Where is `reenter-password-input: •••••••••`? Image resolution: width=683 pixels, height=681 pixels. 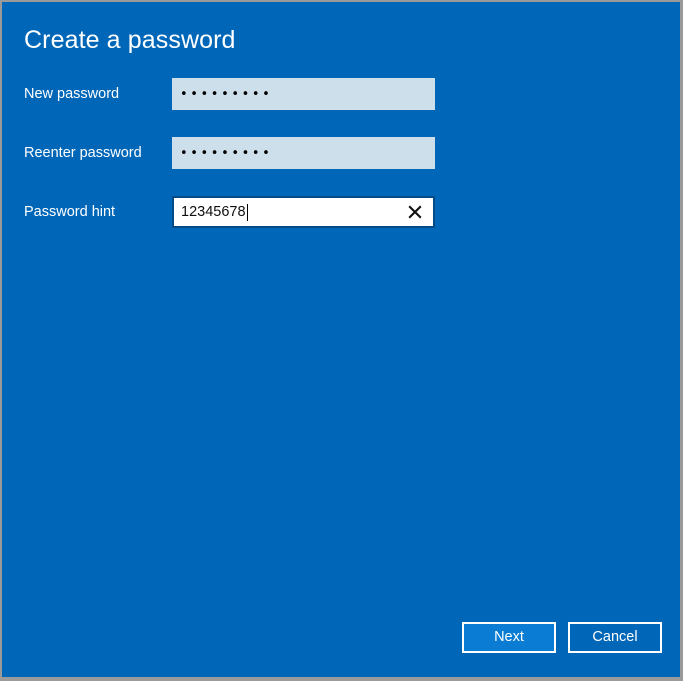 reenter-password-input: ••••••••• is located at coordinates (303, 153).